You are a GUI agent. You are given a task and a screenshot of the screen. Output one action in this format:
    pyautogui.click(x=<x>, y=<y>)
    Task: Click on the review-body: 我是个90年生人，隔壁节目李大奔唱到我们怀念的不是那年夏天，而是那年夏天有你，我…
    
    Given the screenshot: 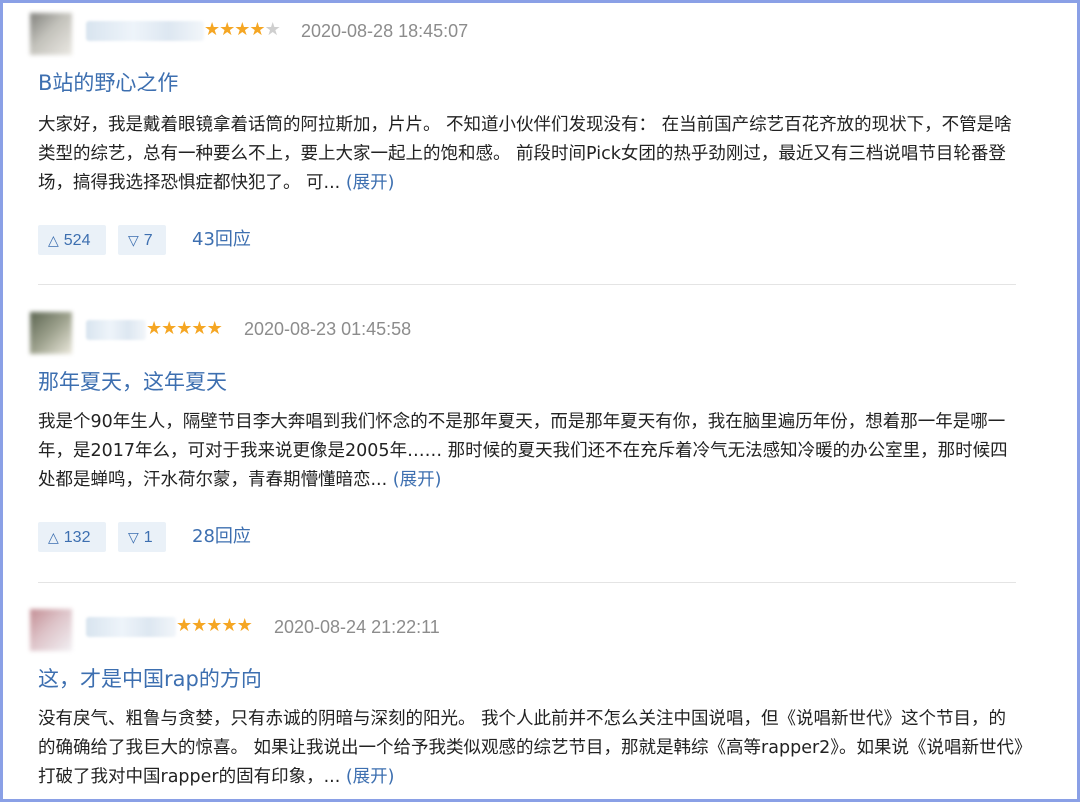 What is the action you would take?
    pyautogui.click(x=530, y=451)
    